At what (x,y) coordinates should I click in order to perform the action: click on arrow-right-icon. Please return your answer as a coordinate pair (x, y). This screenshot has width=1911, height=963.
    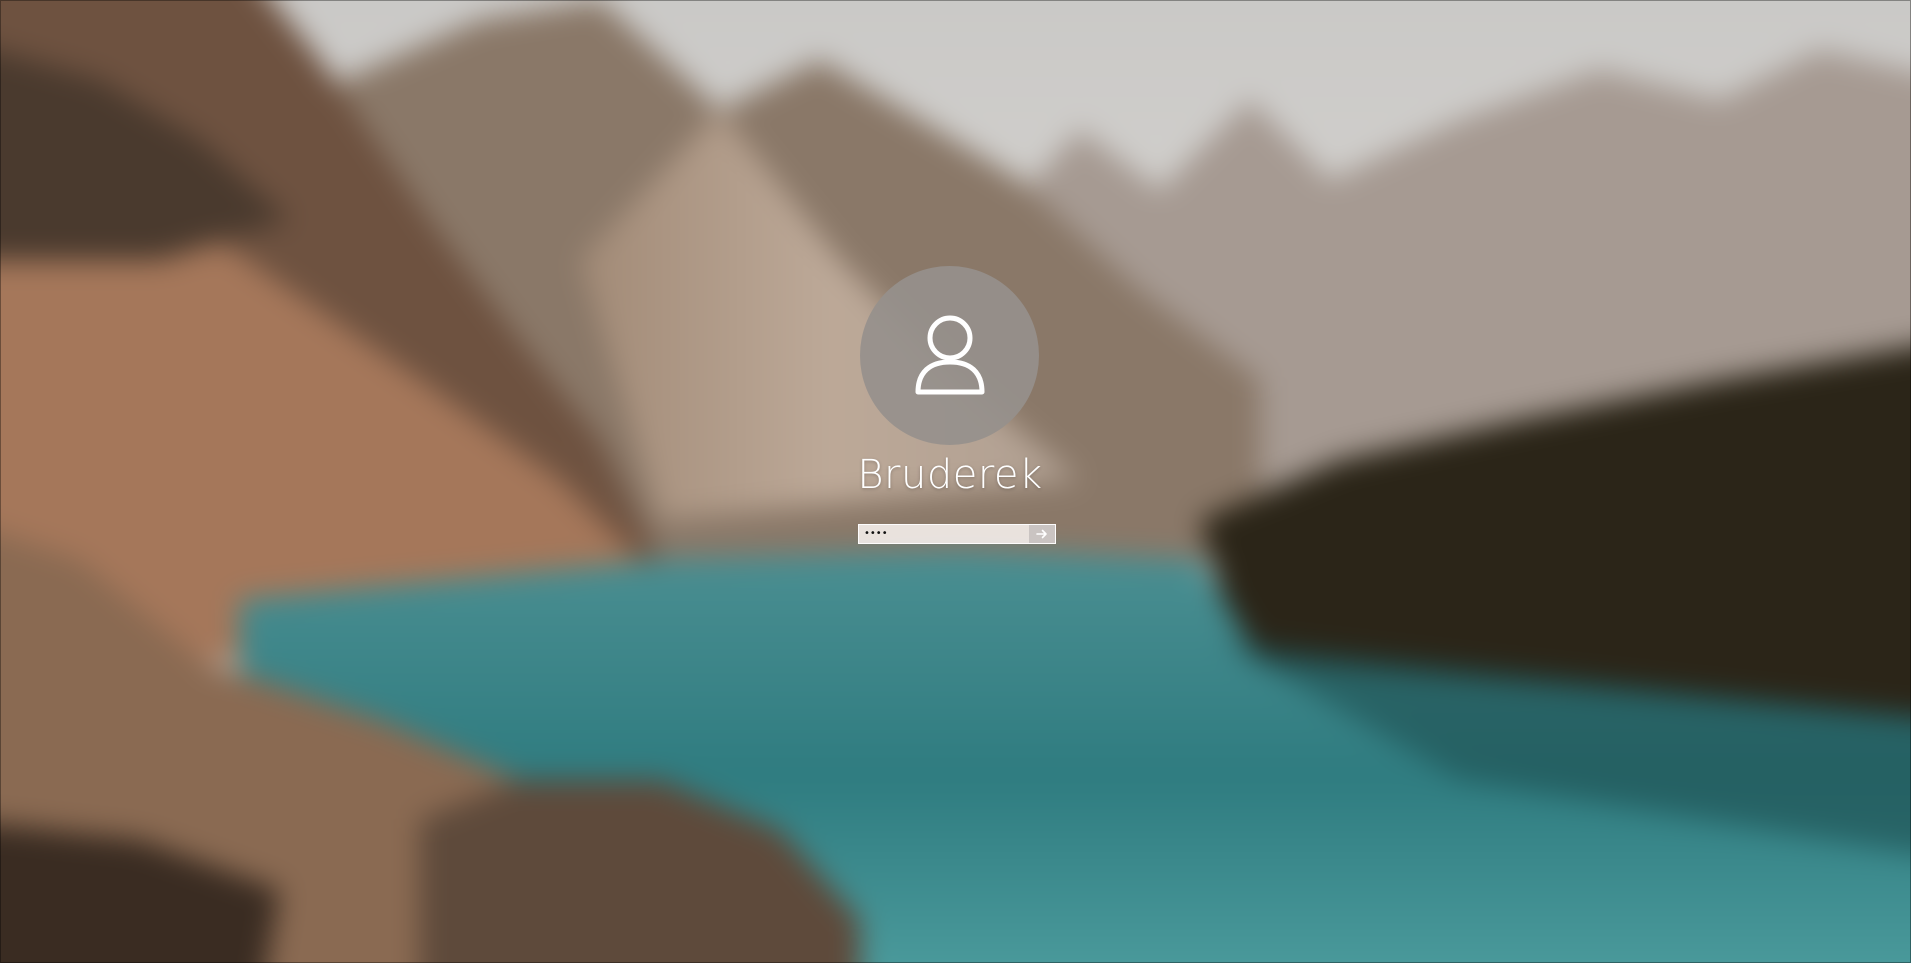
    Looking at the image, I should click on (1041, 534).